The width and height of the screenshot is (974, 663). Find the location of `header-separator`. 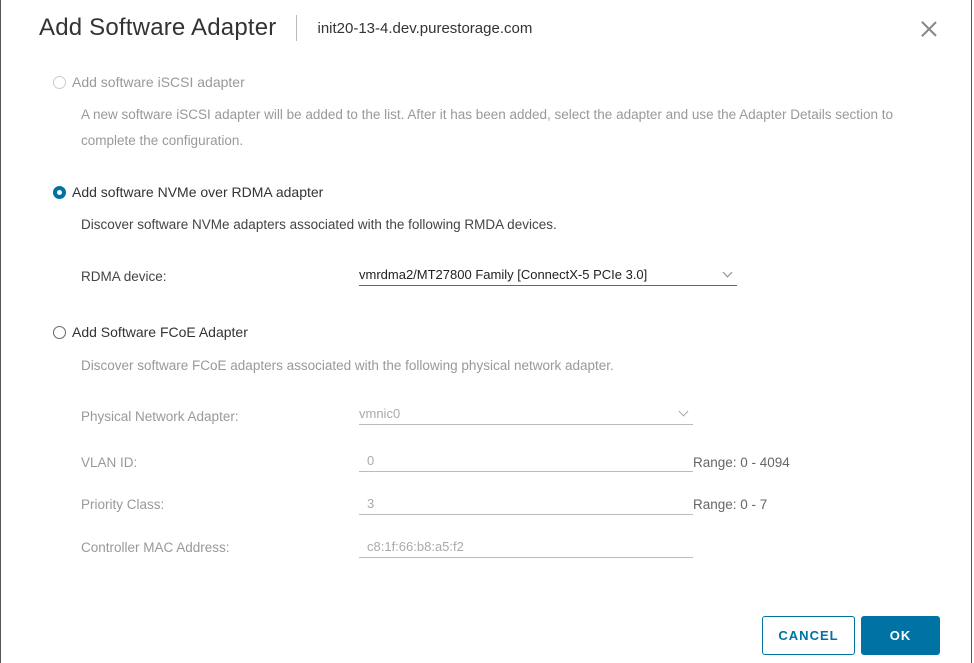

header-separator is located at coordinates (297, 28).